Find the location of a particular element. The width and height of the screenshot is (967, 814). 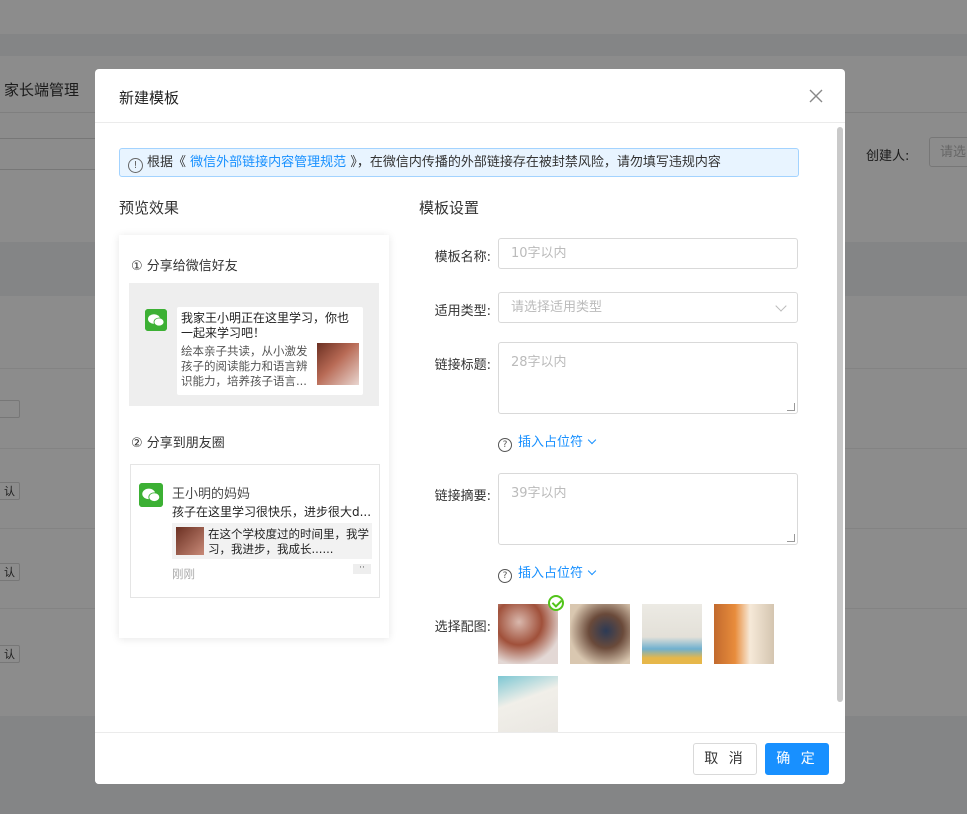

info-icon: ! is located at coordinates (135, 165).